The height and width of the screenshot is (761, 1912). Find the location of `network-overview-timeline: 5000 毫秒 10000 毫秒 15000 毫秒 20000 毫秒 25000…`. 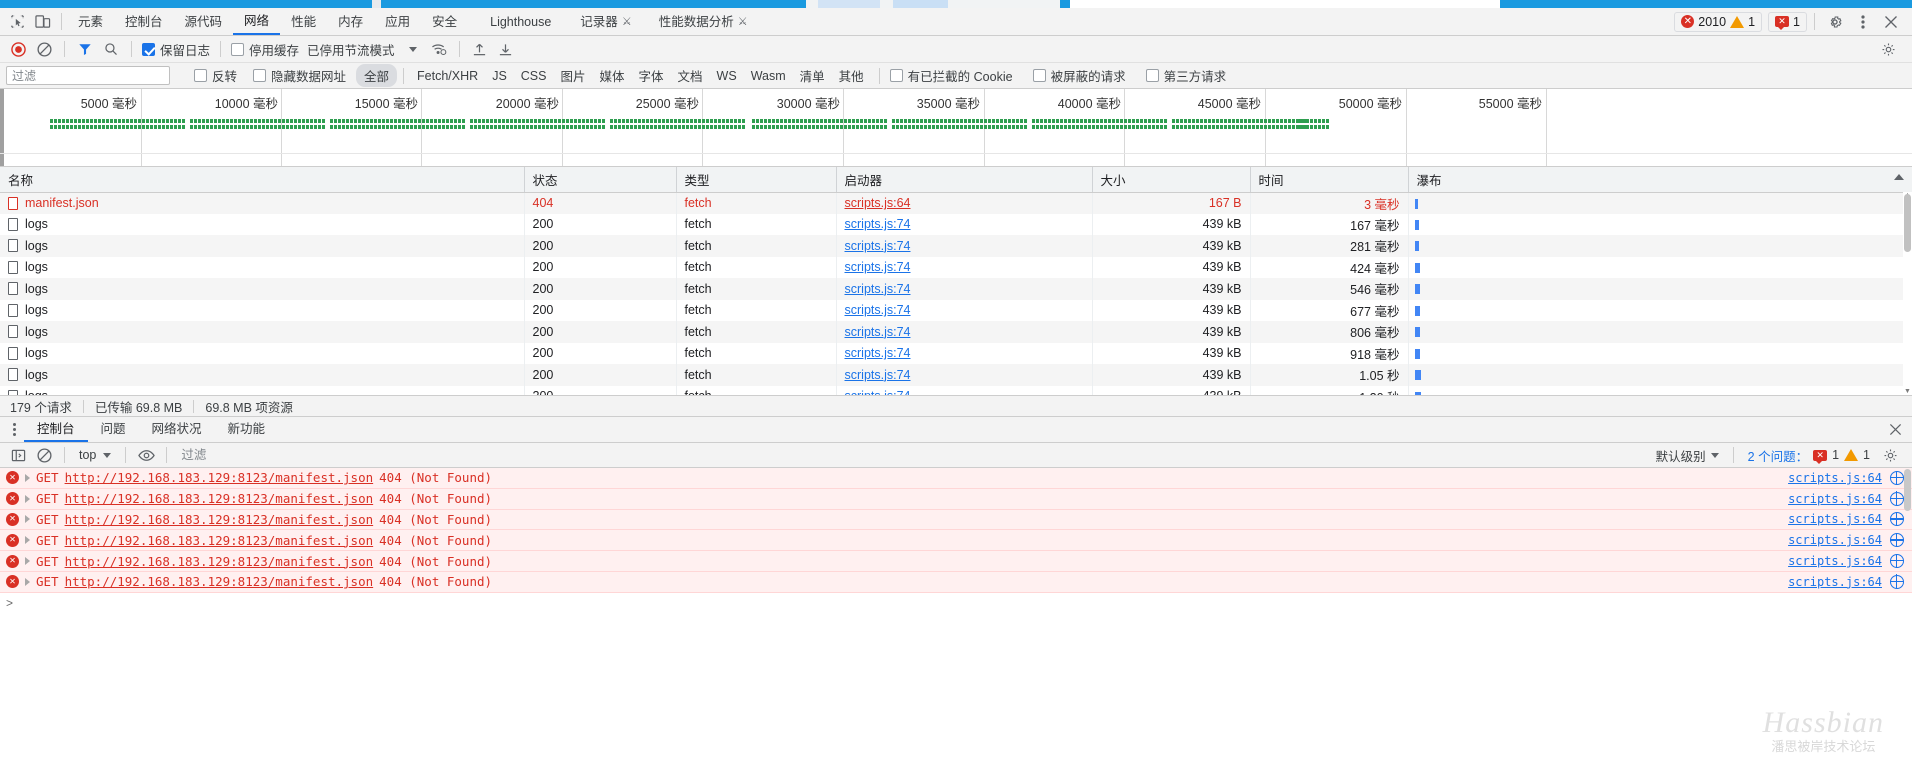

network-overview-timeline: 5000 毫秒 10000 毫秒 15000 毫秒 20000 毫秒 25000… is located at coordinates (956, 128).